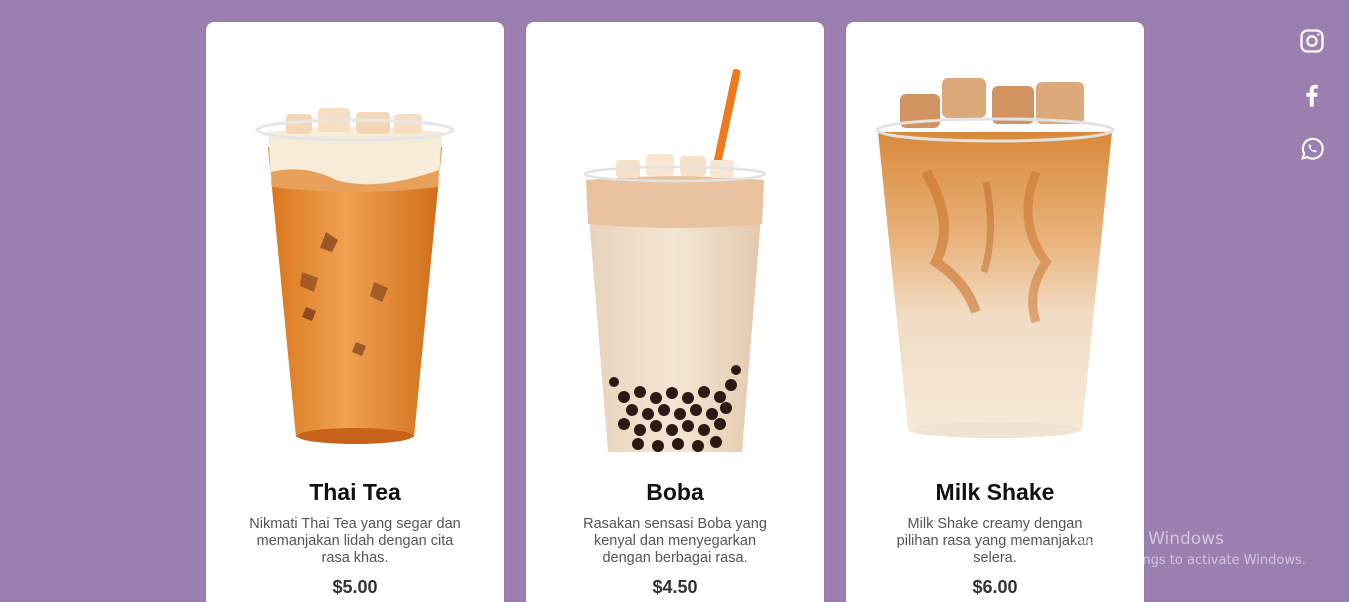 The image size is (1349, 602). Describe the element at coordinates (355, 276) in the screenshot. I see `thai-tea-image` at that location.